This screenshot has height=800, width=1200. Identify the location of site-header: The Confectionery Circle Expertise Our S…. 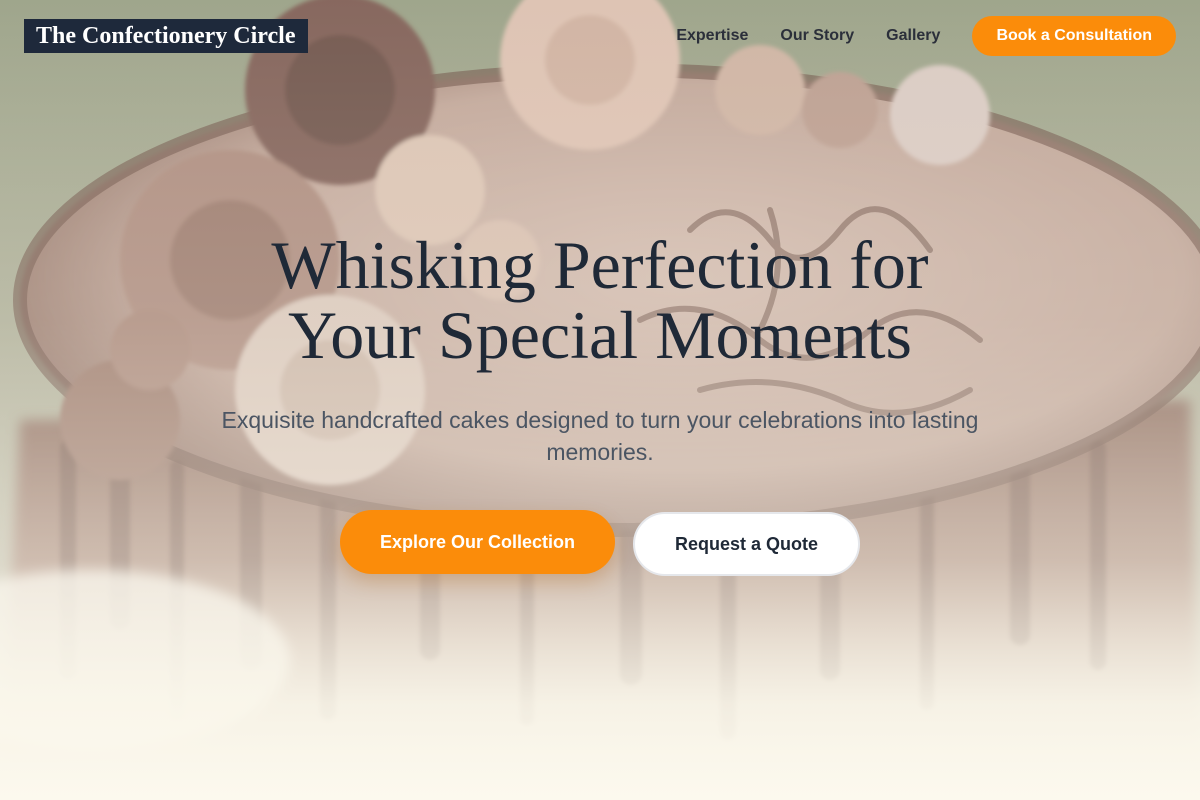
(600, 36).